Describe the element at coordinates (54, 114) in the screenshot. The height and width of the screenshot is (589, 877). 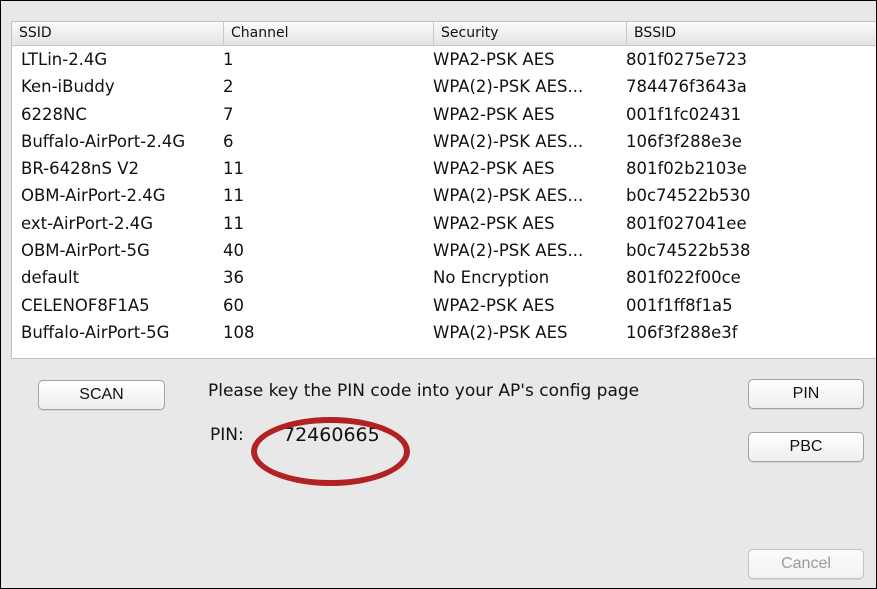
I see `cell-ssid: 6228NC` at that location.